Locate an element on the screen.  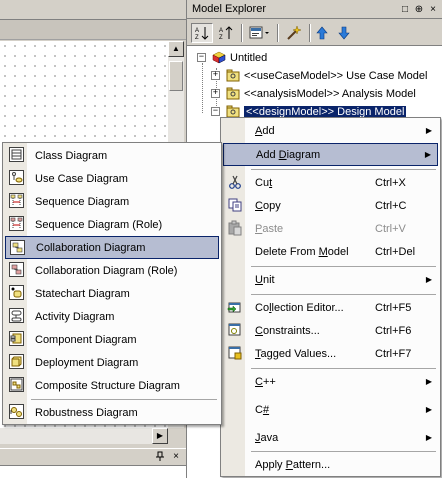
menu-item-collaboration-diagram: Collaboration Diagram is located at coordinates (112, 247).